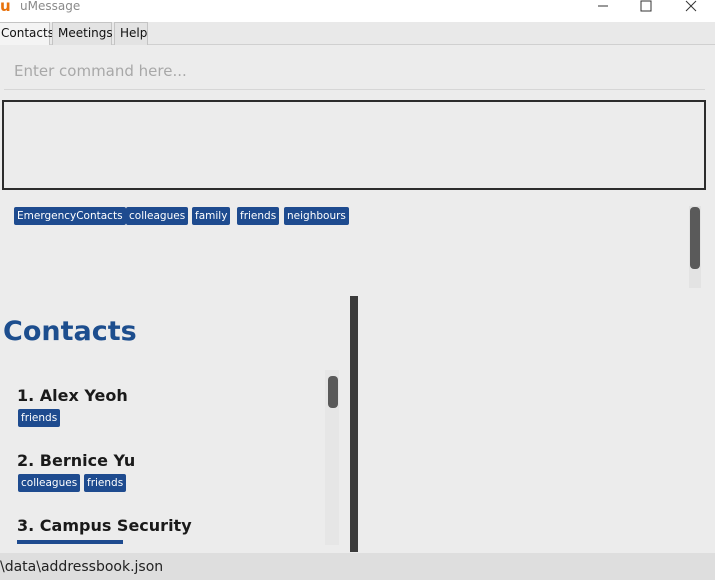 This screenshot has width=715, height=580. I want to click on tab-contacts: Contacts, so click(27, 33).